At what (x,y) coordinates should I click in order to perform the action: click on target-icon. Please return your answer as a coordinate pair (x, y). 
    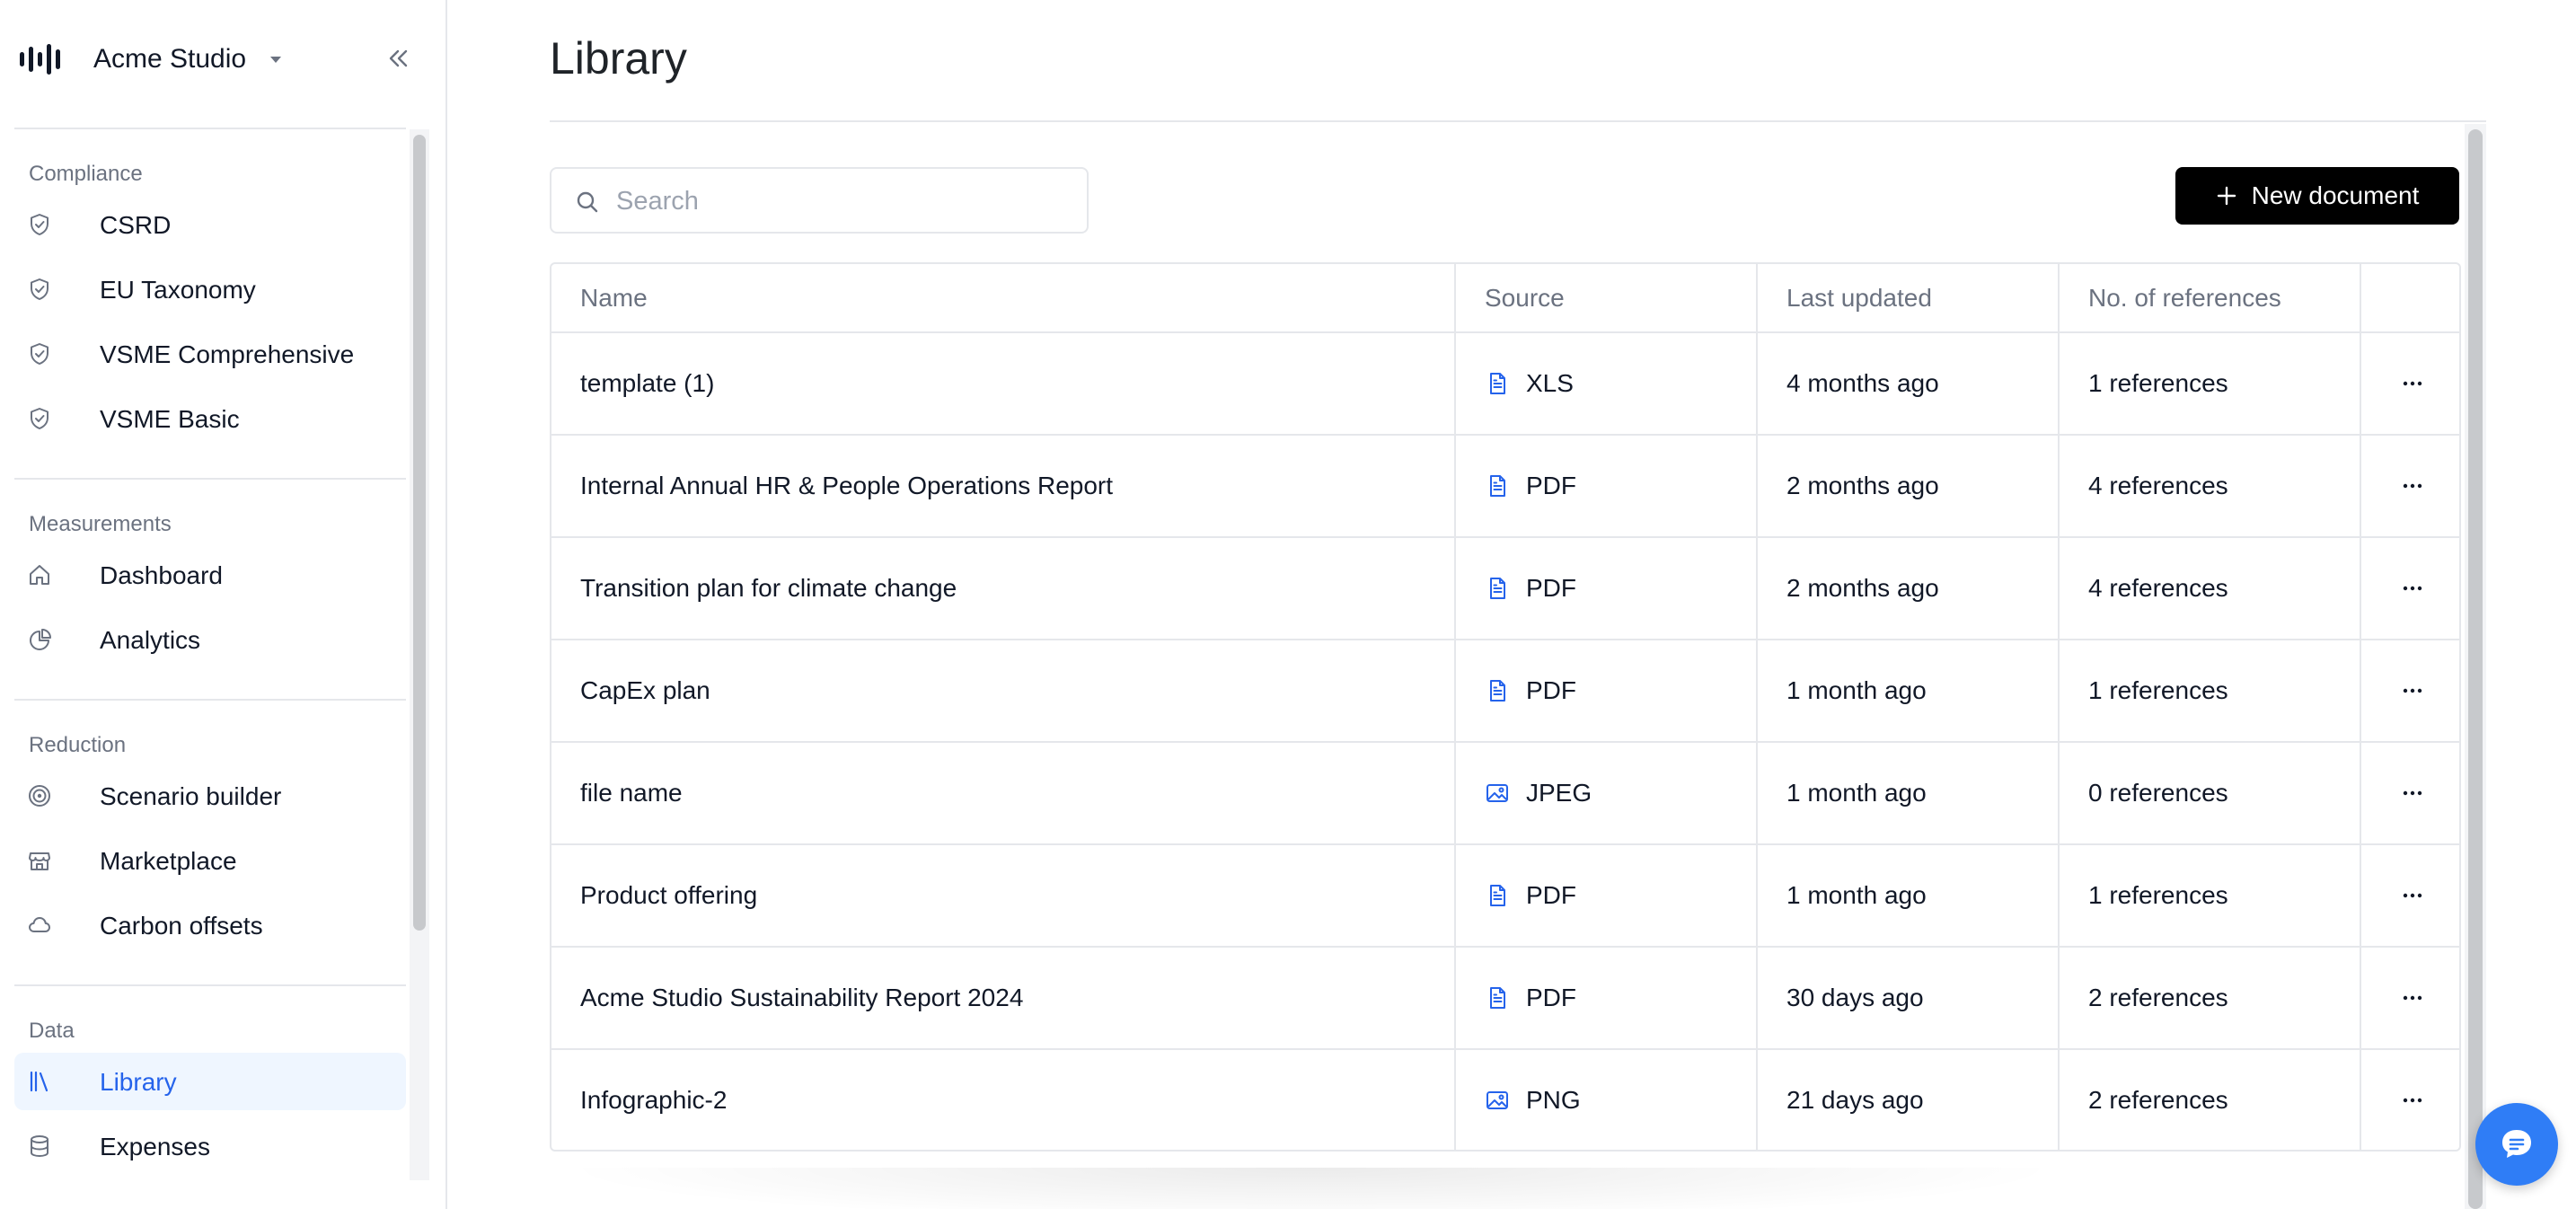
    Looking at the image, I should click on (39, 796).